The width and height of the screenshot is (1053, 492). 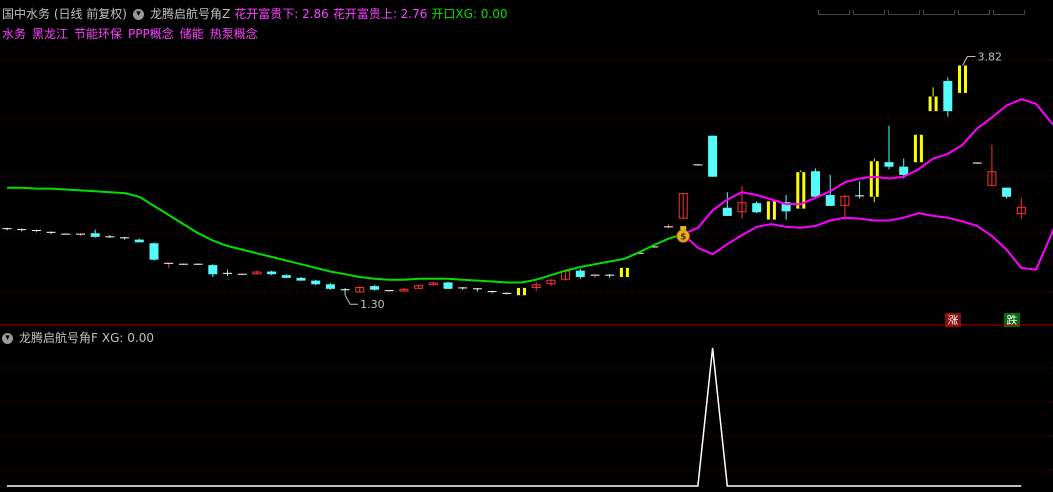 I want to click on concept-tag: PPP概念, so click(x=151, y=34).